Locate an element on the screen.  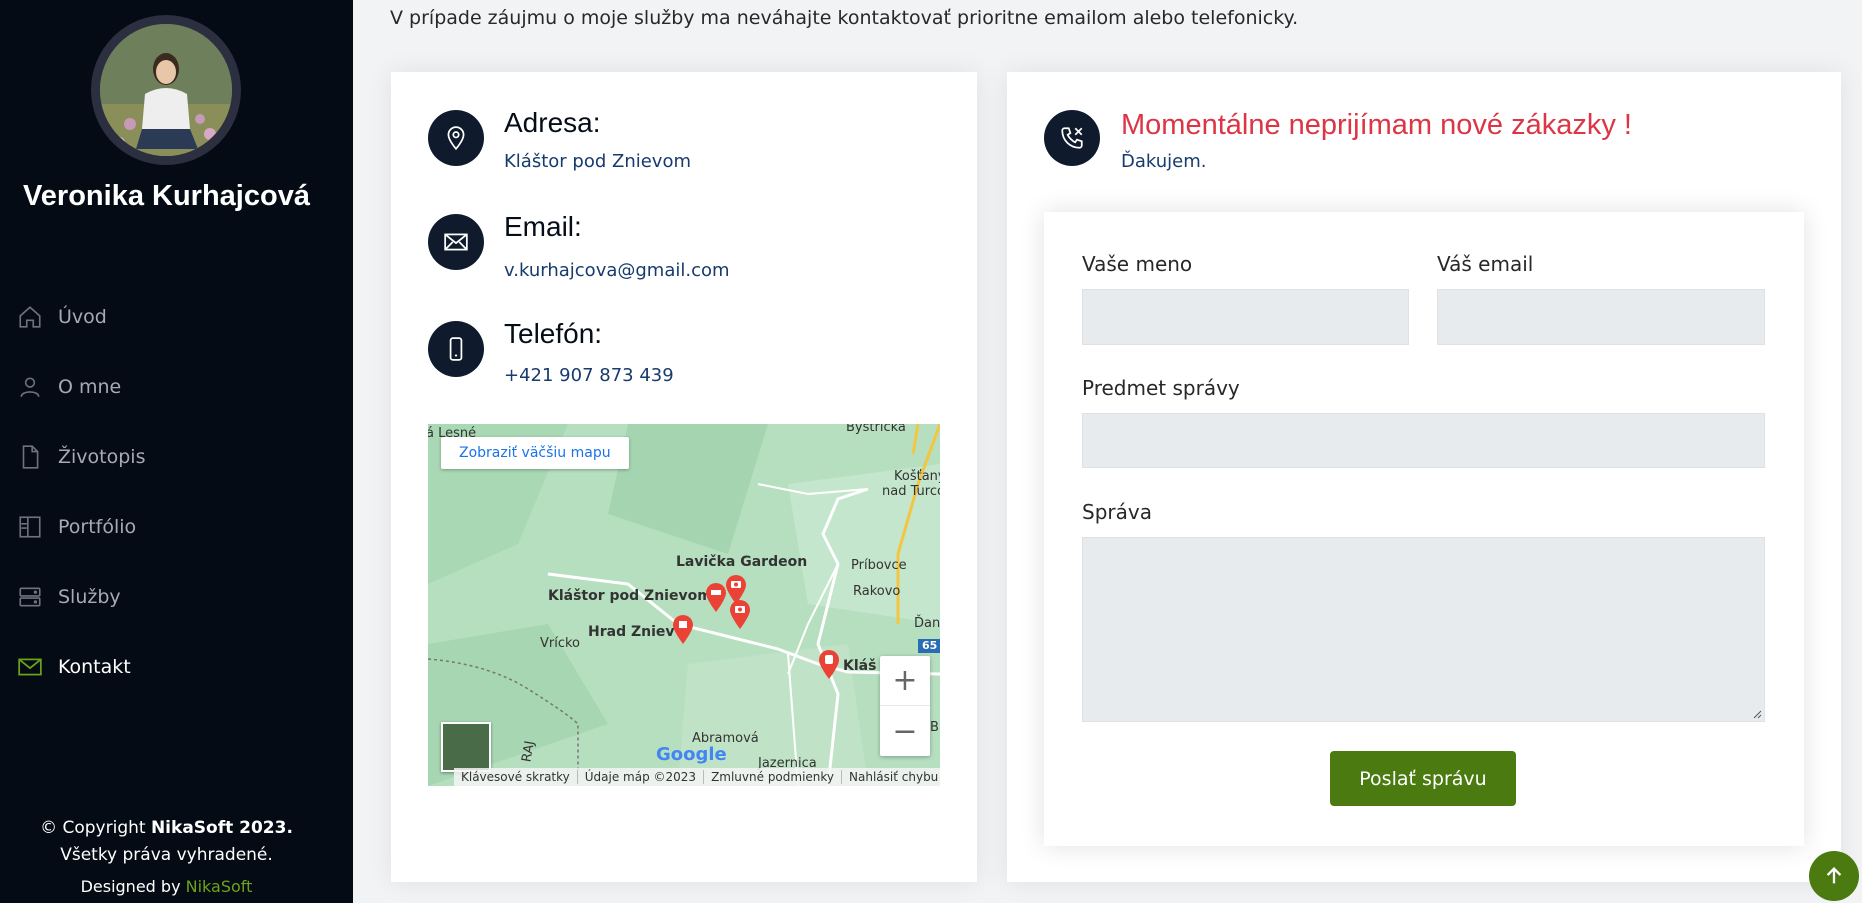
phone-title: Telefón: is located at coordinates (553, 333).